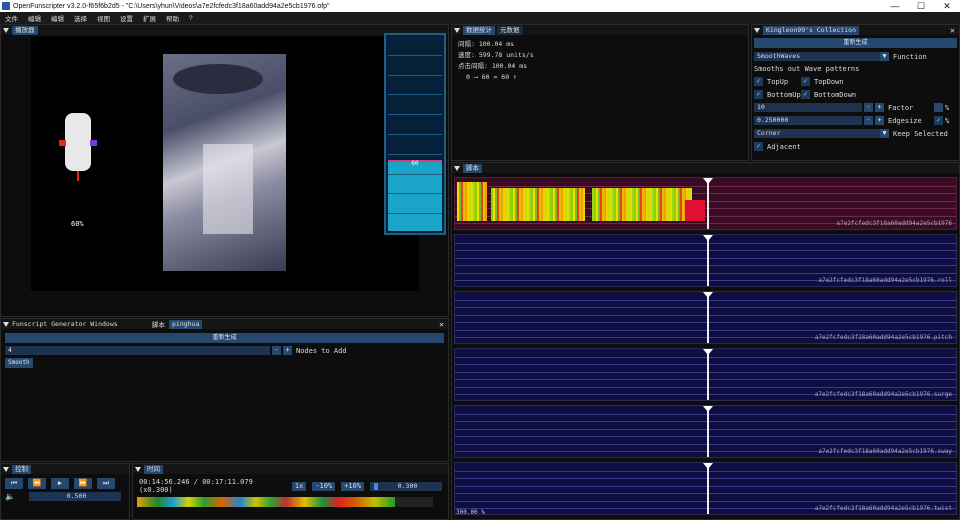  What do you see at coordinates (472, 168) in the screenshot?
I see `tab-scripts: 脚本` at bounding box center [472, 168].